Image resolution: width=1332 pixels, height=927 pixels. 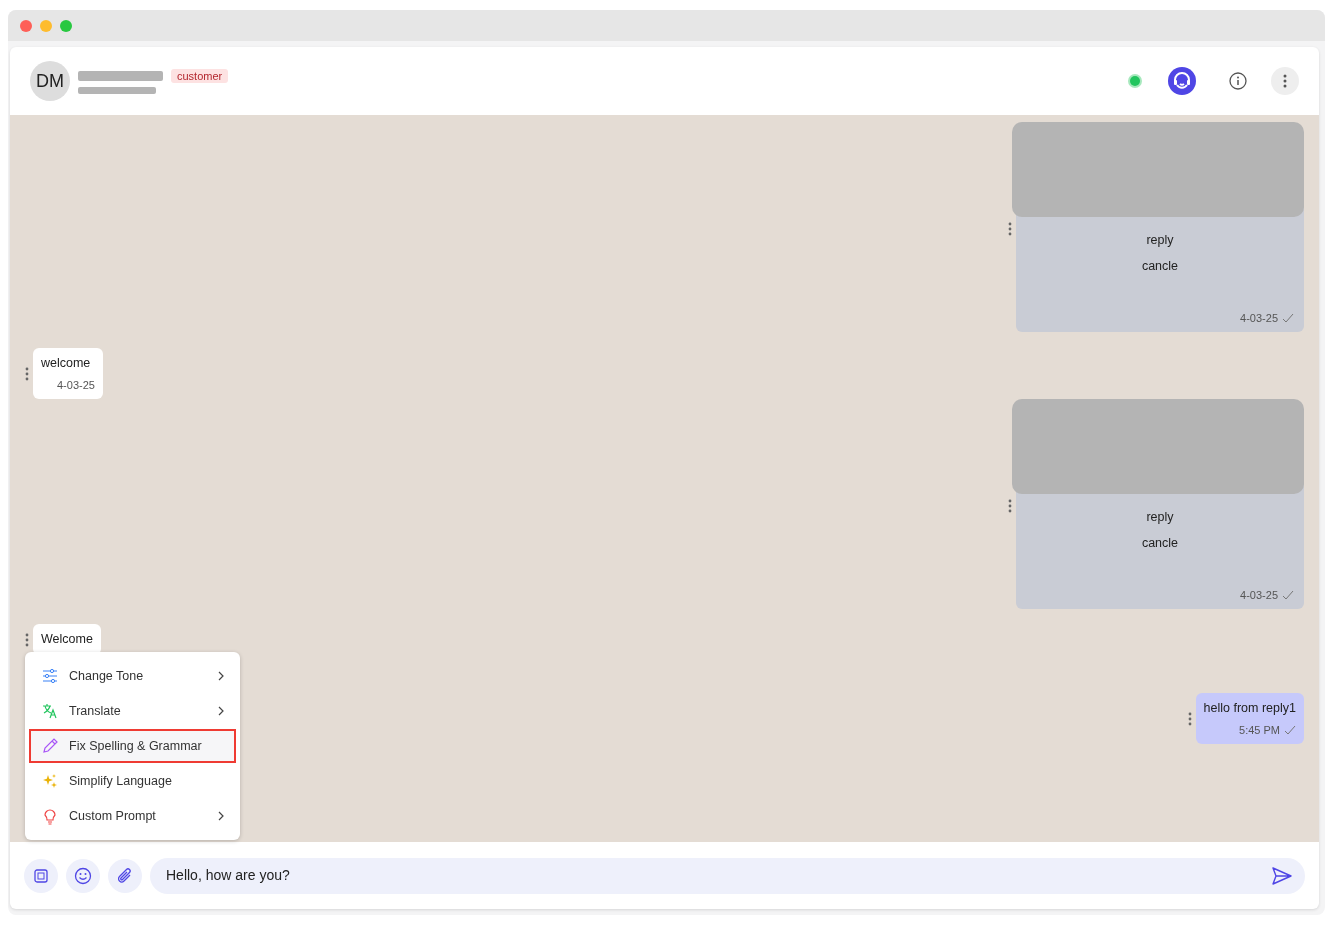 I want to click on message-input: Hello, how are you?, so click(x=717, y=875).